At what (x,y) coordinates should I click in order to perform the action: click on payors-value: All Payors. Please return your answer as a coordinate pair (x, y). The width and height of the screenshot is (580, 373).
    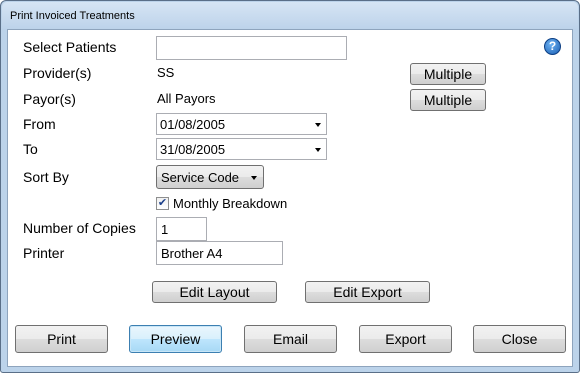
    Looking at the image, I should click on (186, 98).